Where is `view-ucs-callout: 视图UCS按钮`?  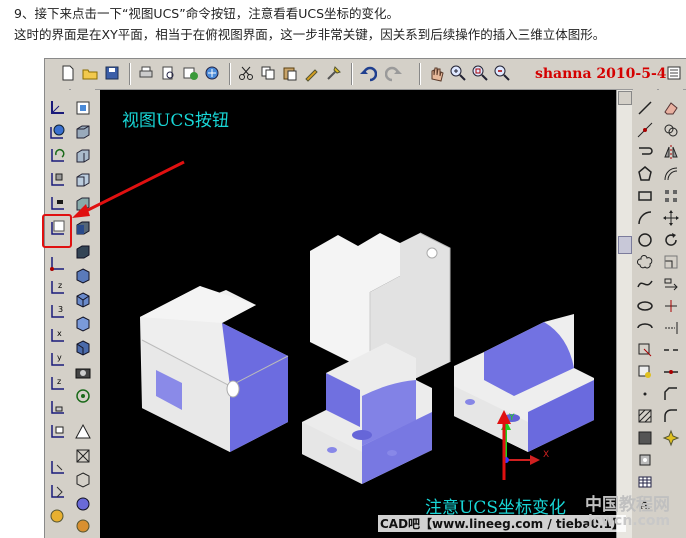 view-ucs-callout: 视图UCS按钮 is located at coordinates (175, 121).